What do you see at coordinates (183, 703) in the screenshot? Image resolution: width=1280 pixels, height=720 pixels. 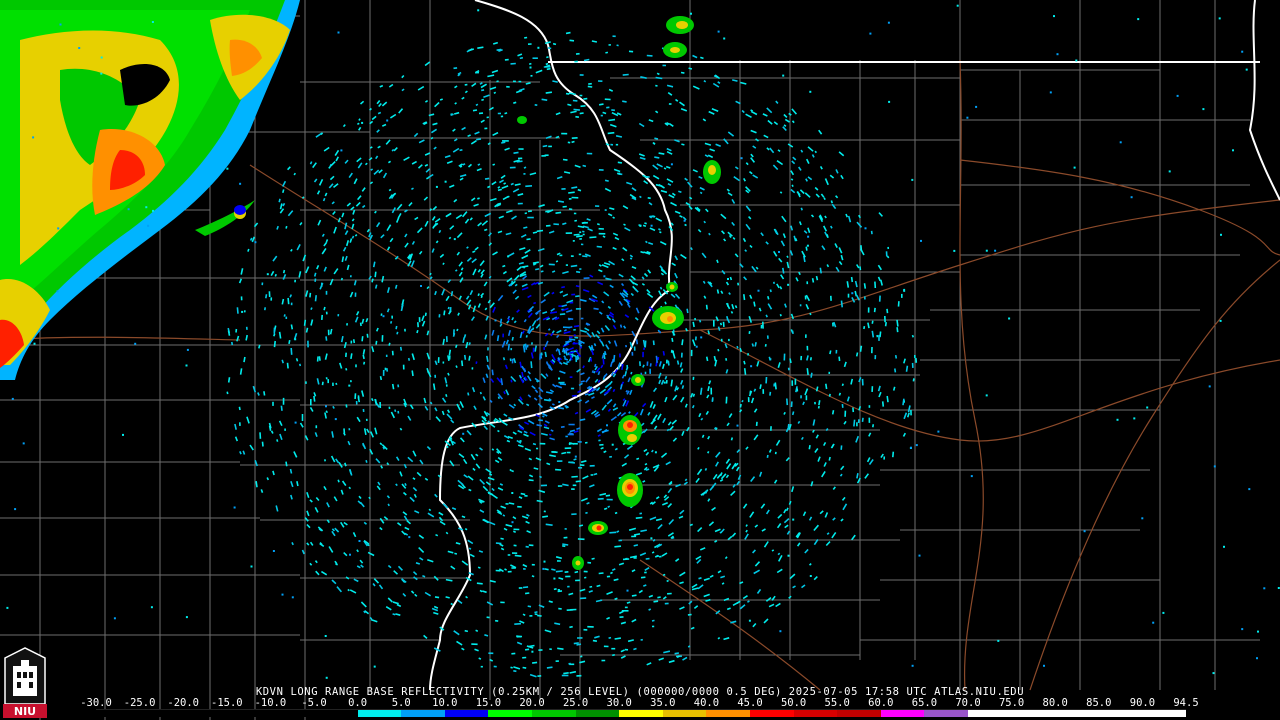 I see `scale-label: -20.0` at bounding box center [183, 703].